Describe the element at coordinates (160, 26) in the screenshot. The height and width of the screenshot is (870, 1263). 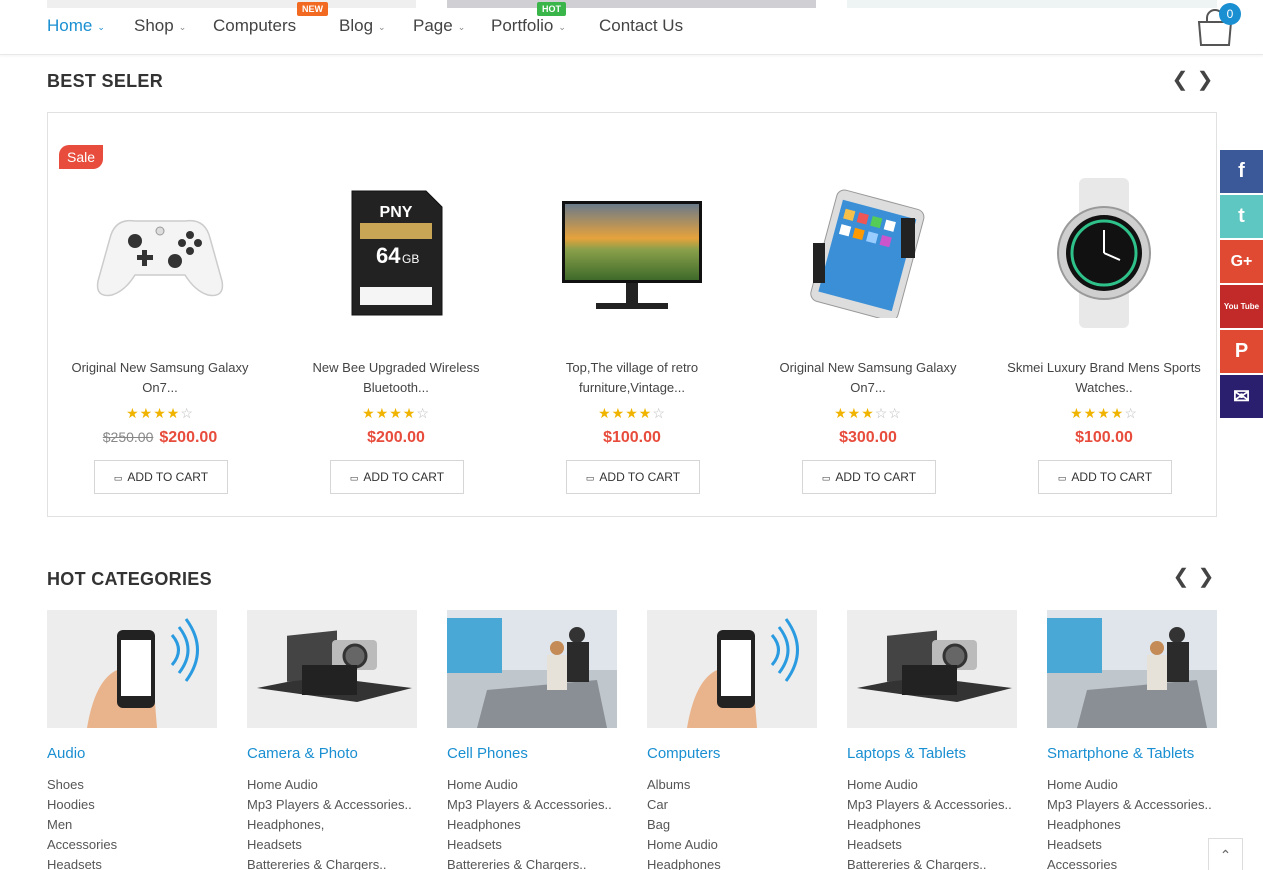
I see `nav-item-shop: Shop ⌄` at that location.